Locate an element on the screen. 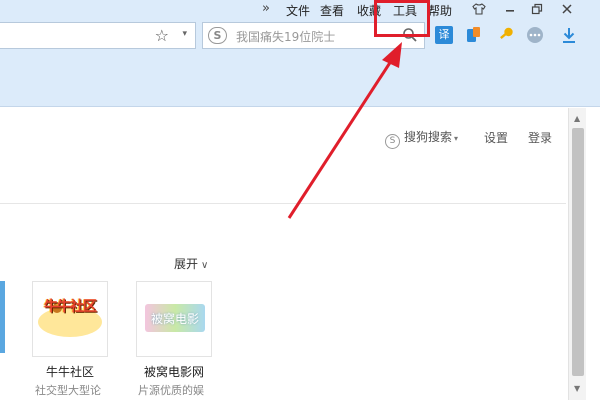 Image resolution: width=600 pixels, height=400 pixels. menu-file: 文件 is located at coordinates (298, 10).